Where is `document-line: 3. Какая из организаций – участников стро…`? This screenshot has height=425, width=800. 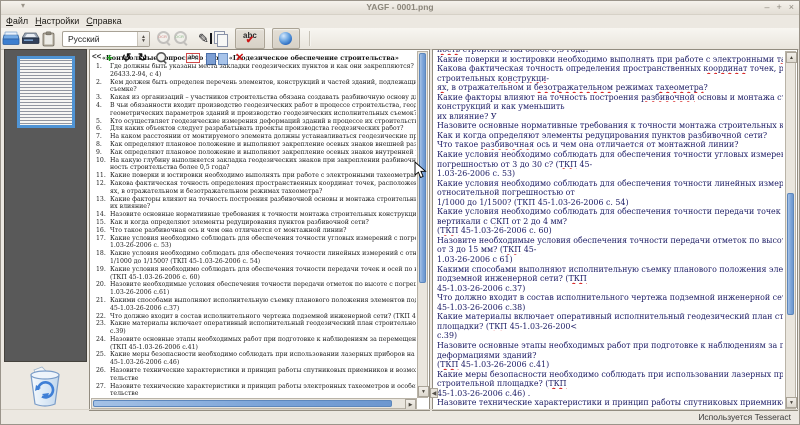 document-line: 3. Какая из организаций – участников стро… is located at coordinates (256, 98).